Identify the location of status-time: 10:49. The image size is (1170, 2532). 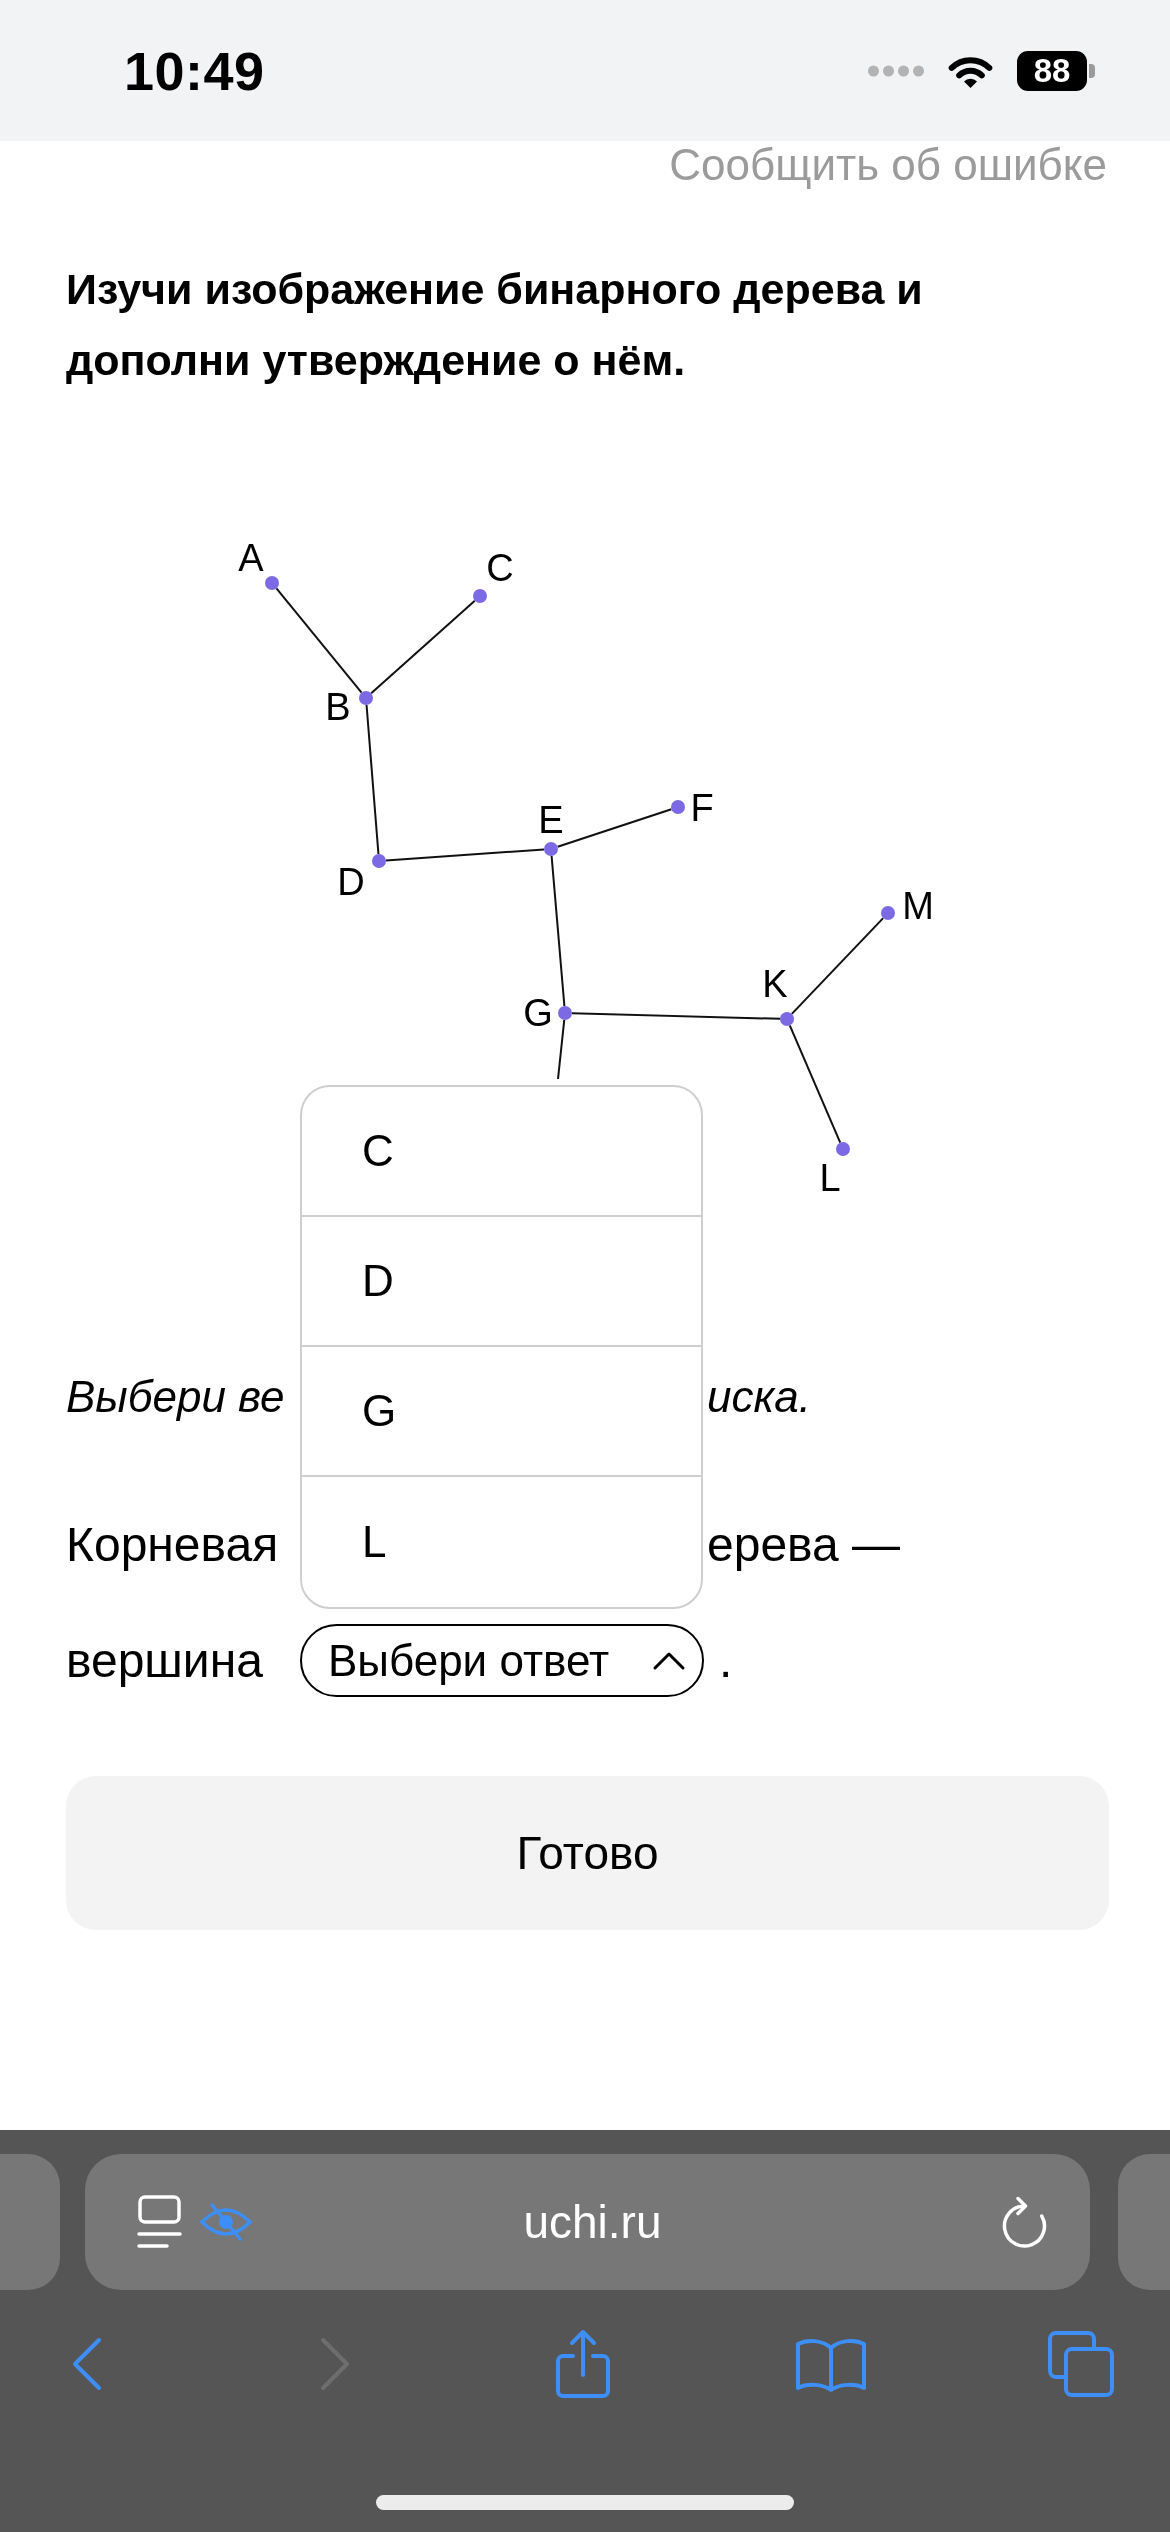
(194, 70).